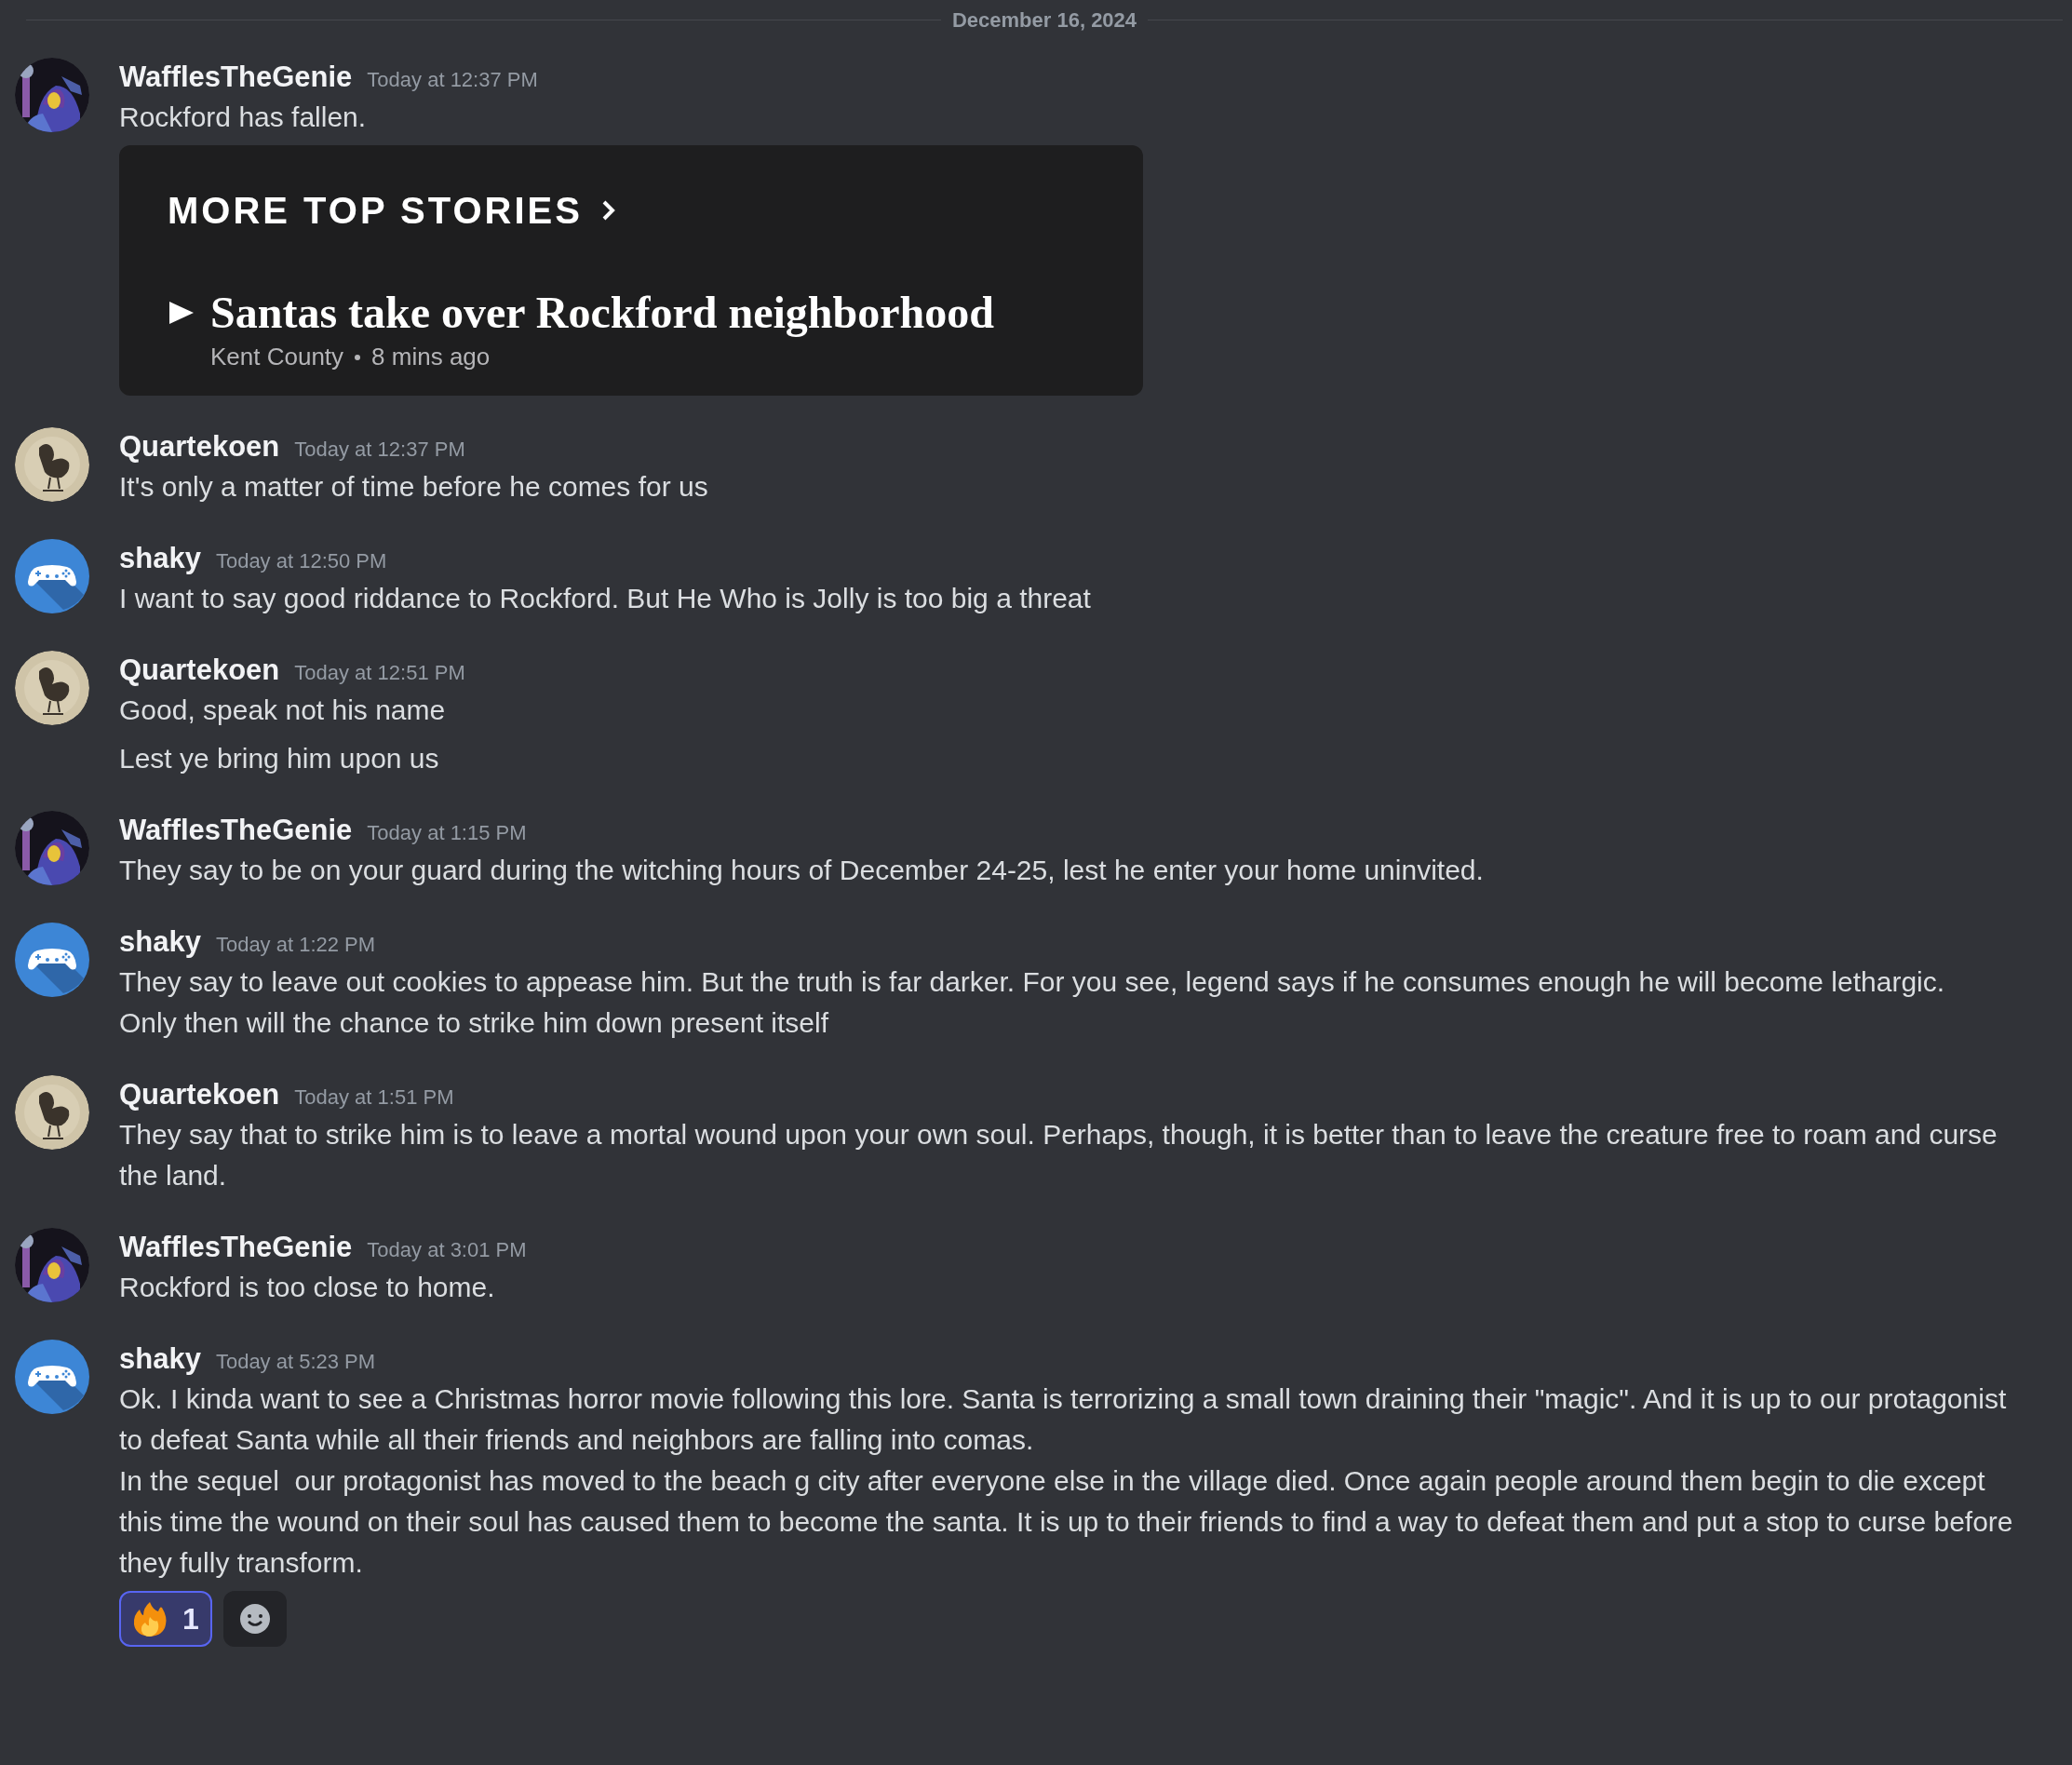 This screenshot has height=1765, width=2072. What do you see at coordinates (602, 313) in the screenshot?
I see `embed-headline: Santas take over Rockford neighborhood` at bounding box center [602, 313].